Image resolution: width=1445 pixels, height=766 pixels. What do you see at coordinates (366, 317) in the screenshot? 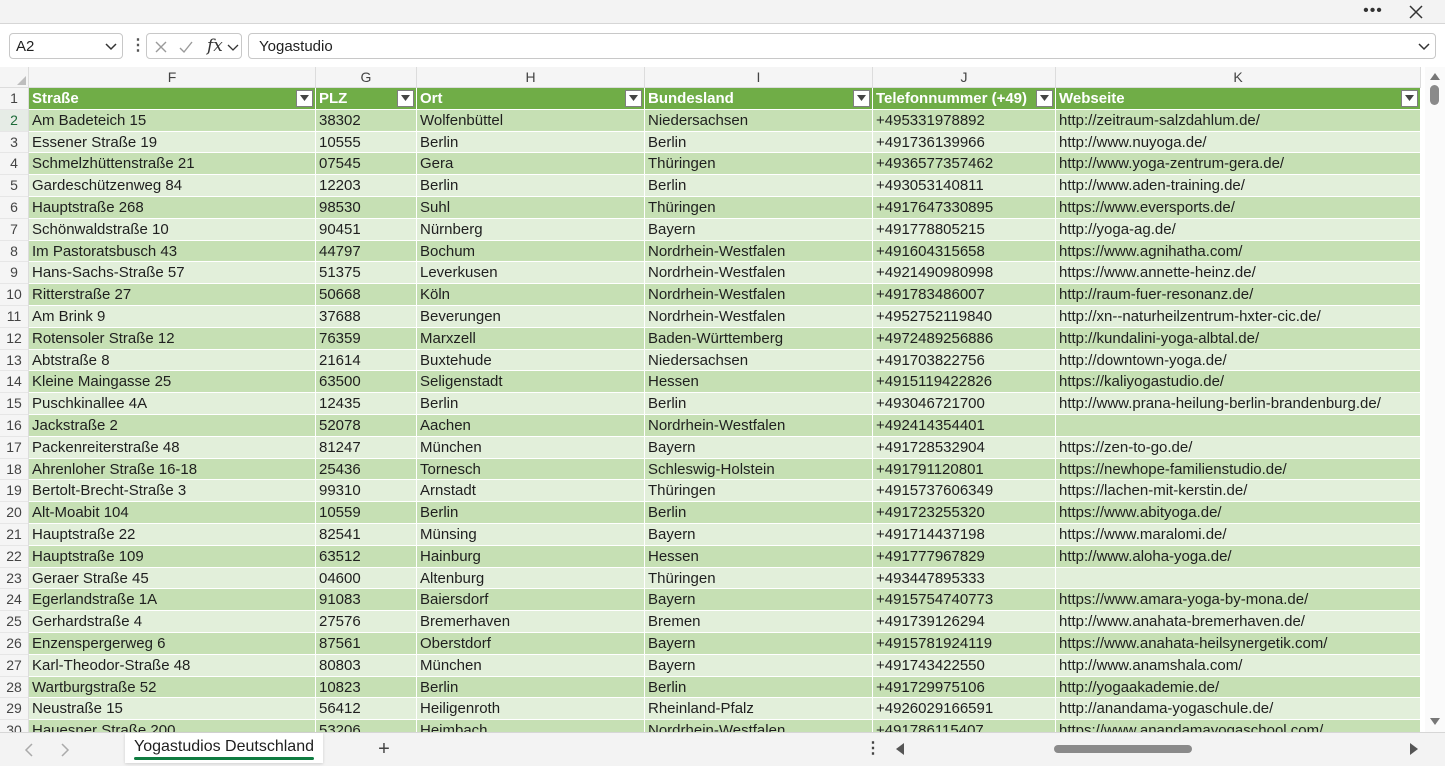
I see `cell-plz: 37688` at bounding box center [366, 317].